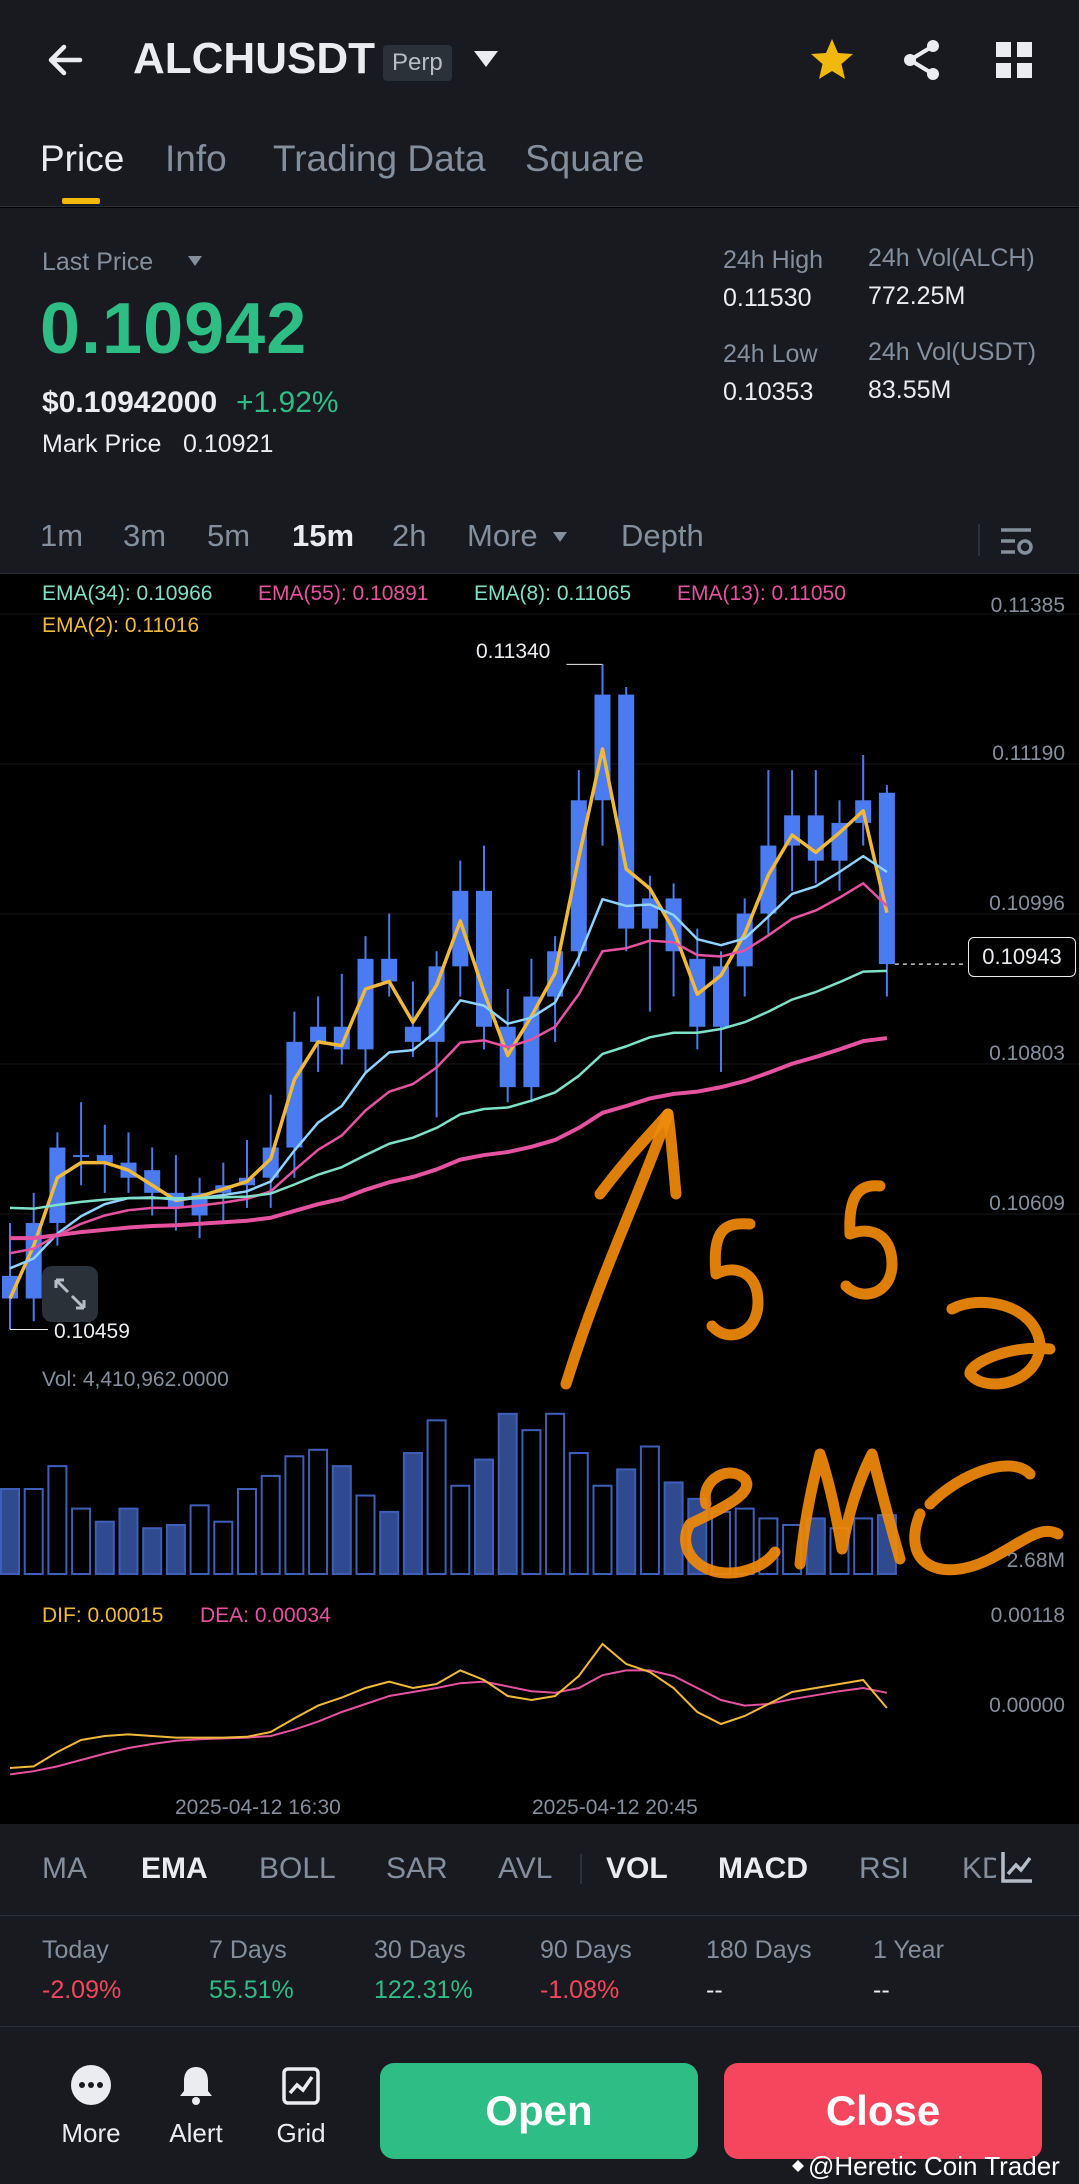 The image size is (1079, 2184). What do you see at coordinates (448, 1722) in the screenshot?
I see `dea-line` at bounding box center [448, 1722].